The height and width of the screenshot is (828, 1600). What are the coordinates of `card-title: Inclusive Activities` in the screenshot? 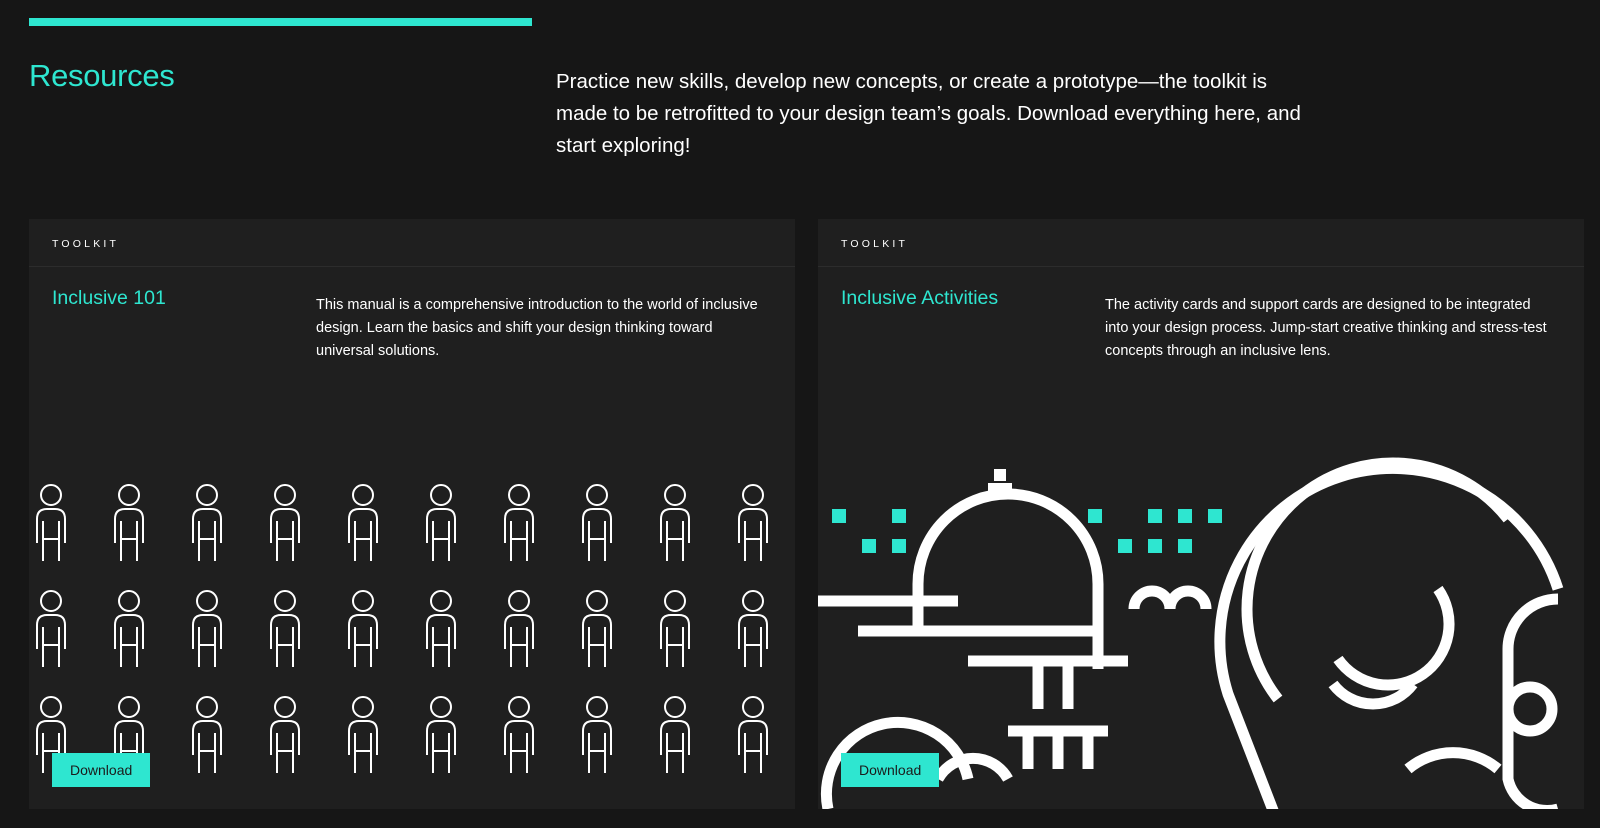 It's located at (920, 298).